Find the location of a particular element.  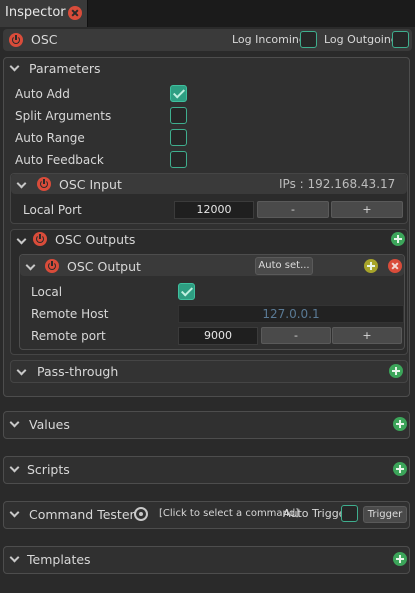

param-label-auto-range: Auto Range is located at coordinates (50, 138).